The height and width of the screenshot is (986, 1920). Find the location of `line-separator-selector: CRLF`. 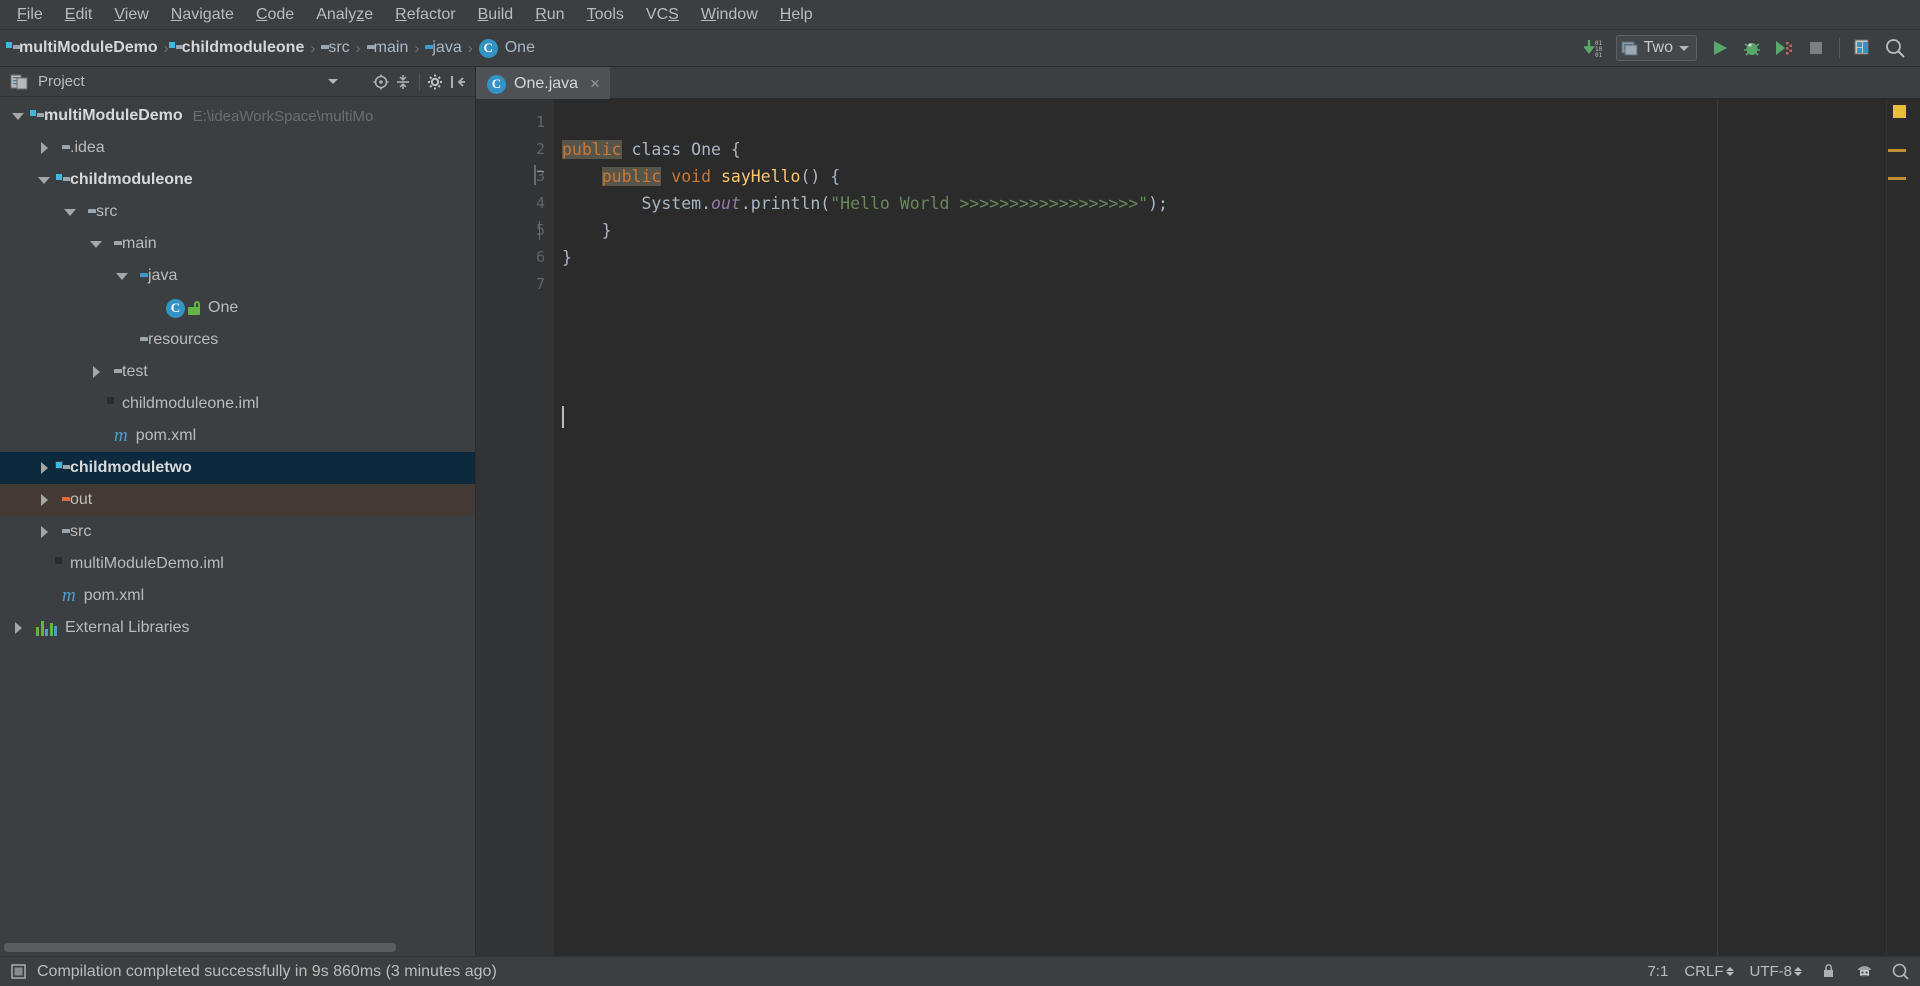

line-separator-selector: CRLF is located at coordinates (1709, 971).